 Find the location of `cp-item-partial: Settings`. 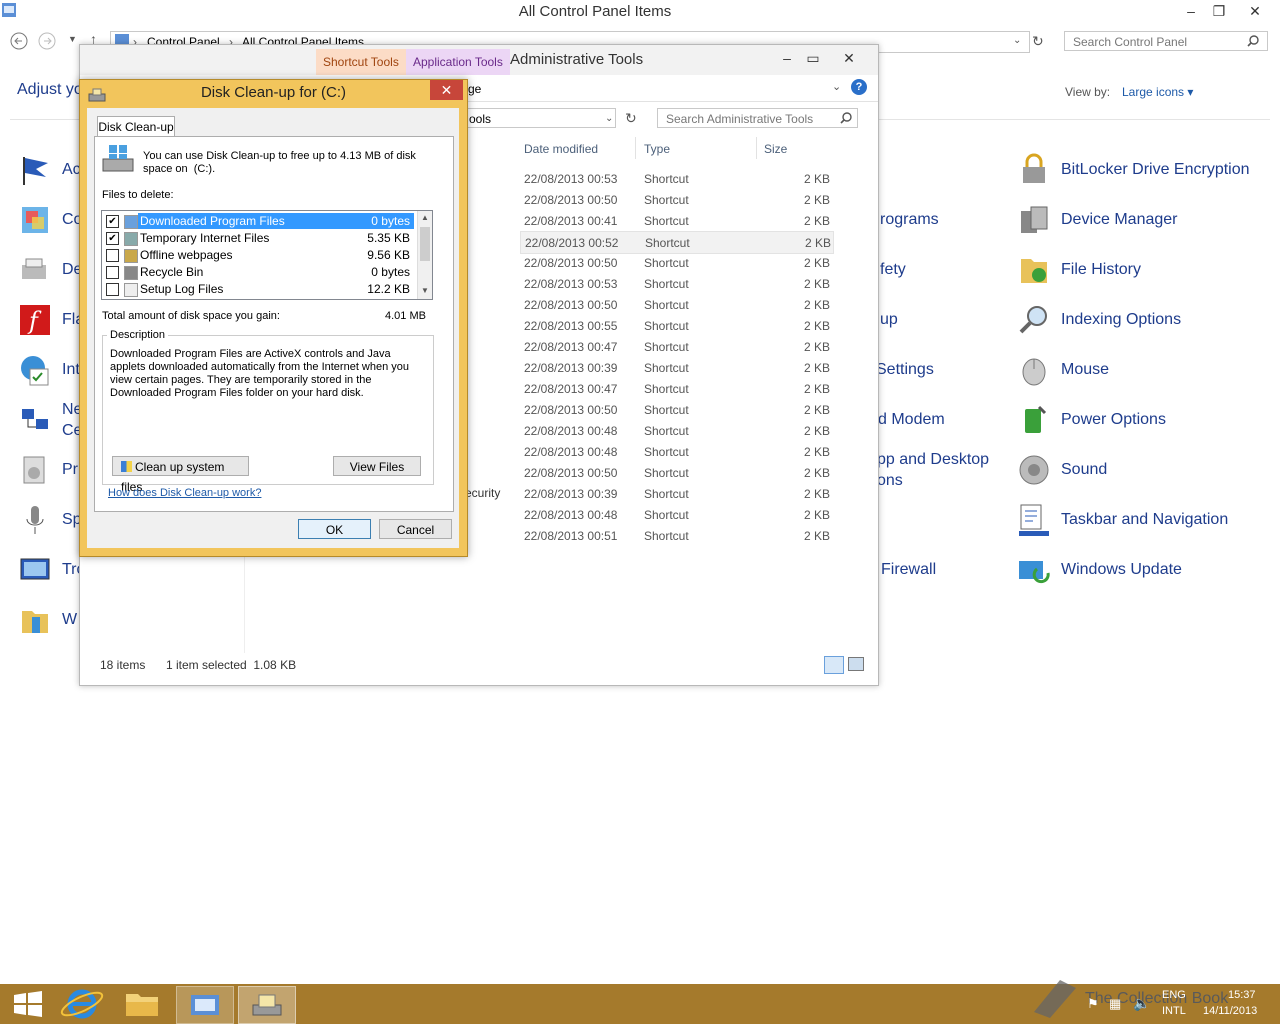

cp-item-partial: Settings is located at coordinates (905, 370).